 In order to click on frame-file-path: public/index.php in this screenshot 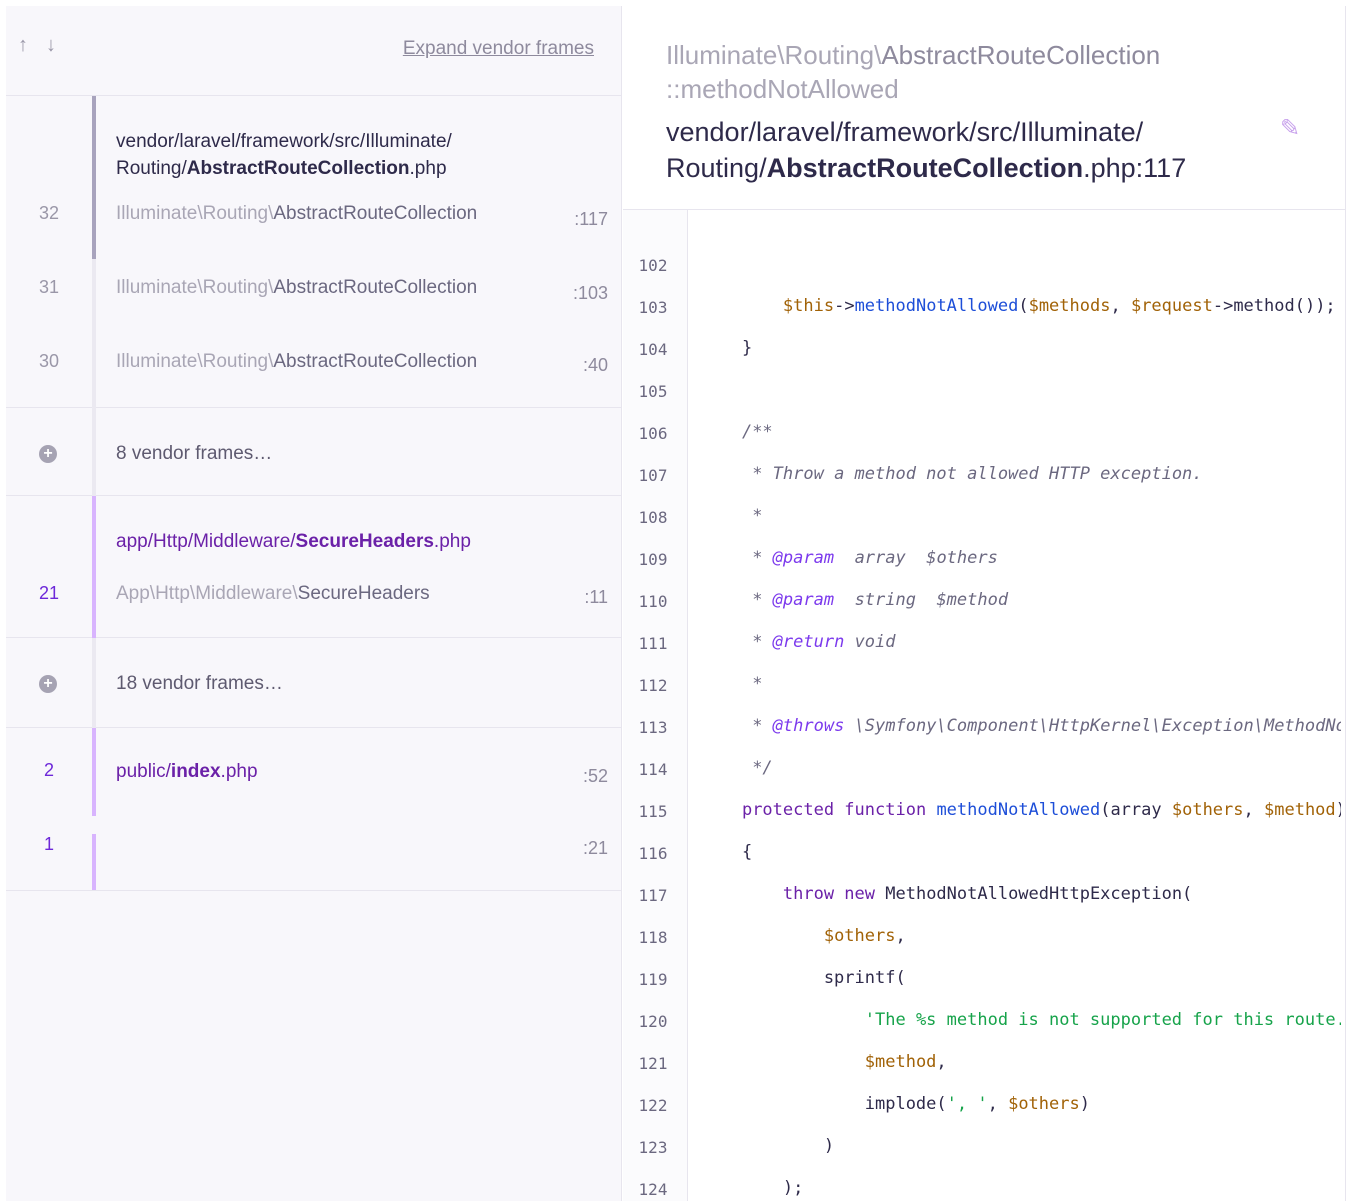, I will do `click(187, 771)`.